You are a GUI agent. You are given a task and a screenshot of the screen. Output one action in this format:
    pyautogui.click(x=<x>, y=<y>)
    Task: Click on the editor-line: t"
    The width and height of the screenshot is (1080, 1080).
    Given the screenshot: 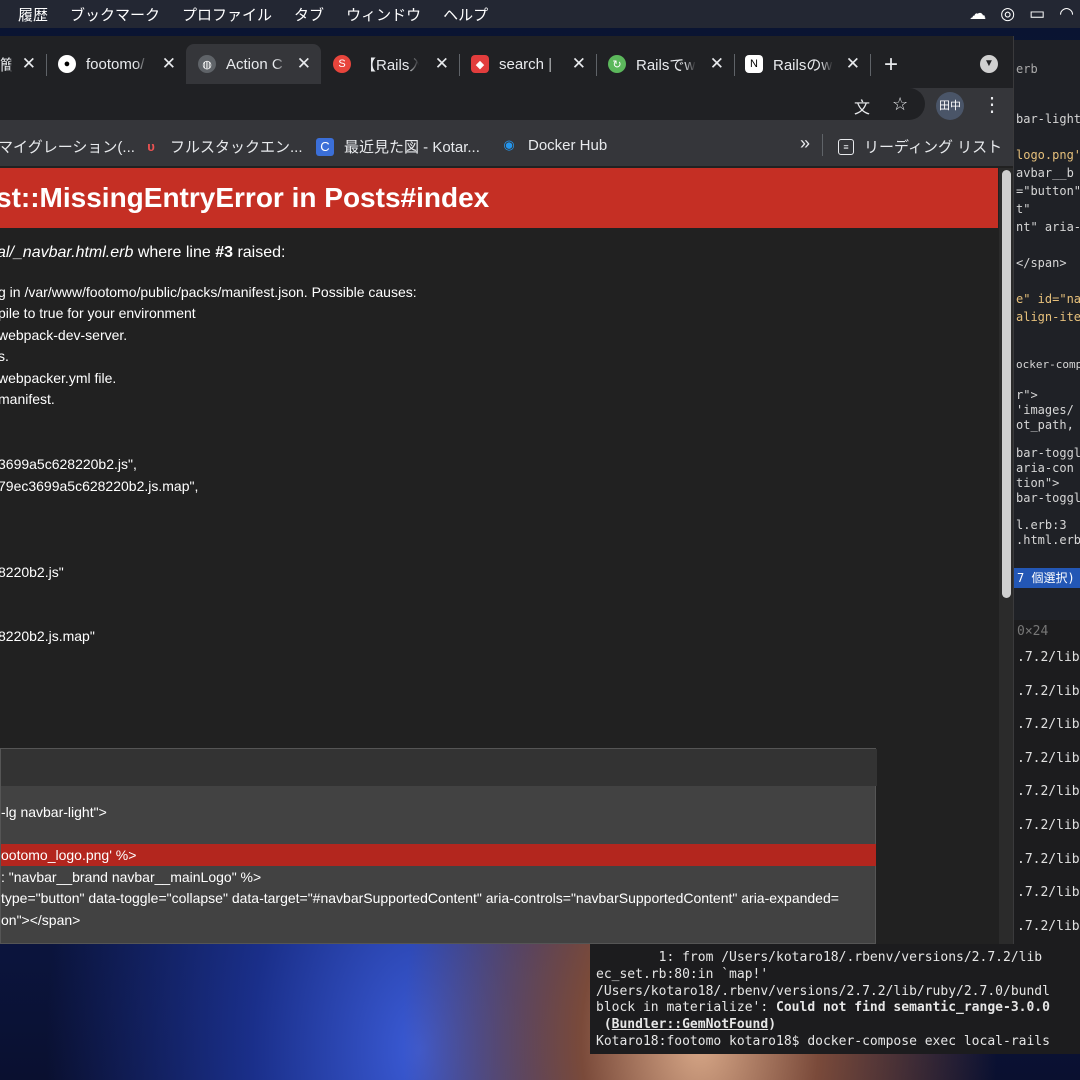 What is the action you would take?
    pyautogui.click(x=1023, y=209)
    